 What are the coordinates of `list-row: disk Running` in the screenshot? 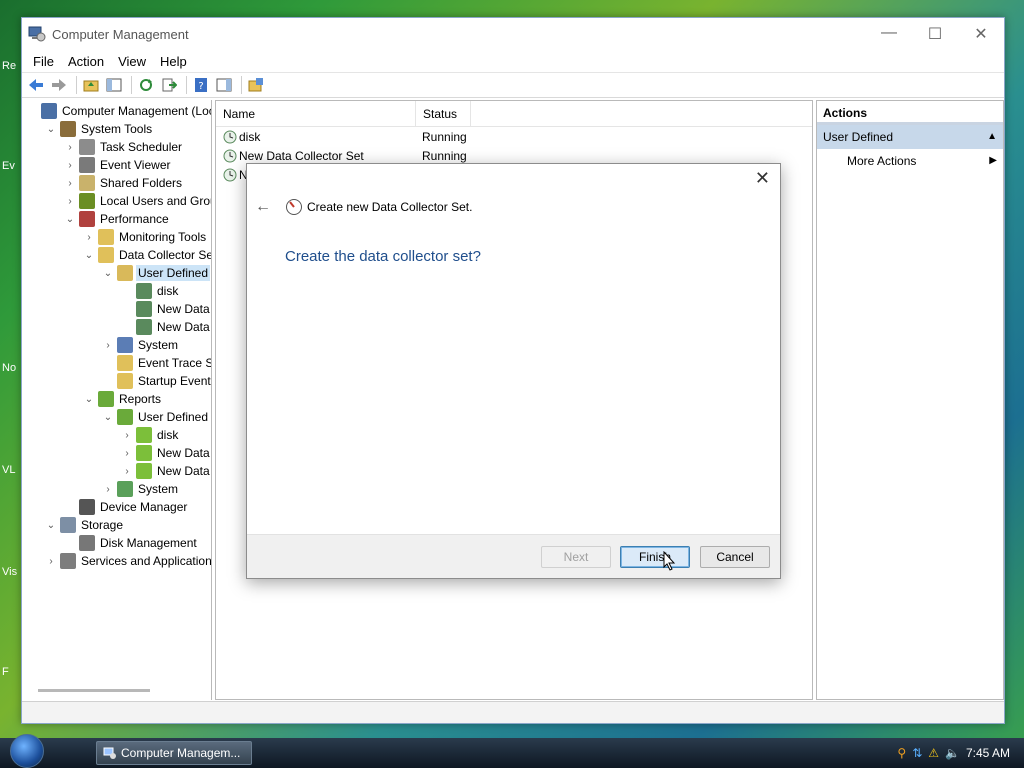 It's located at (514, 136).